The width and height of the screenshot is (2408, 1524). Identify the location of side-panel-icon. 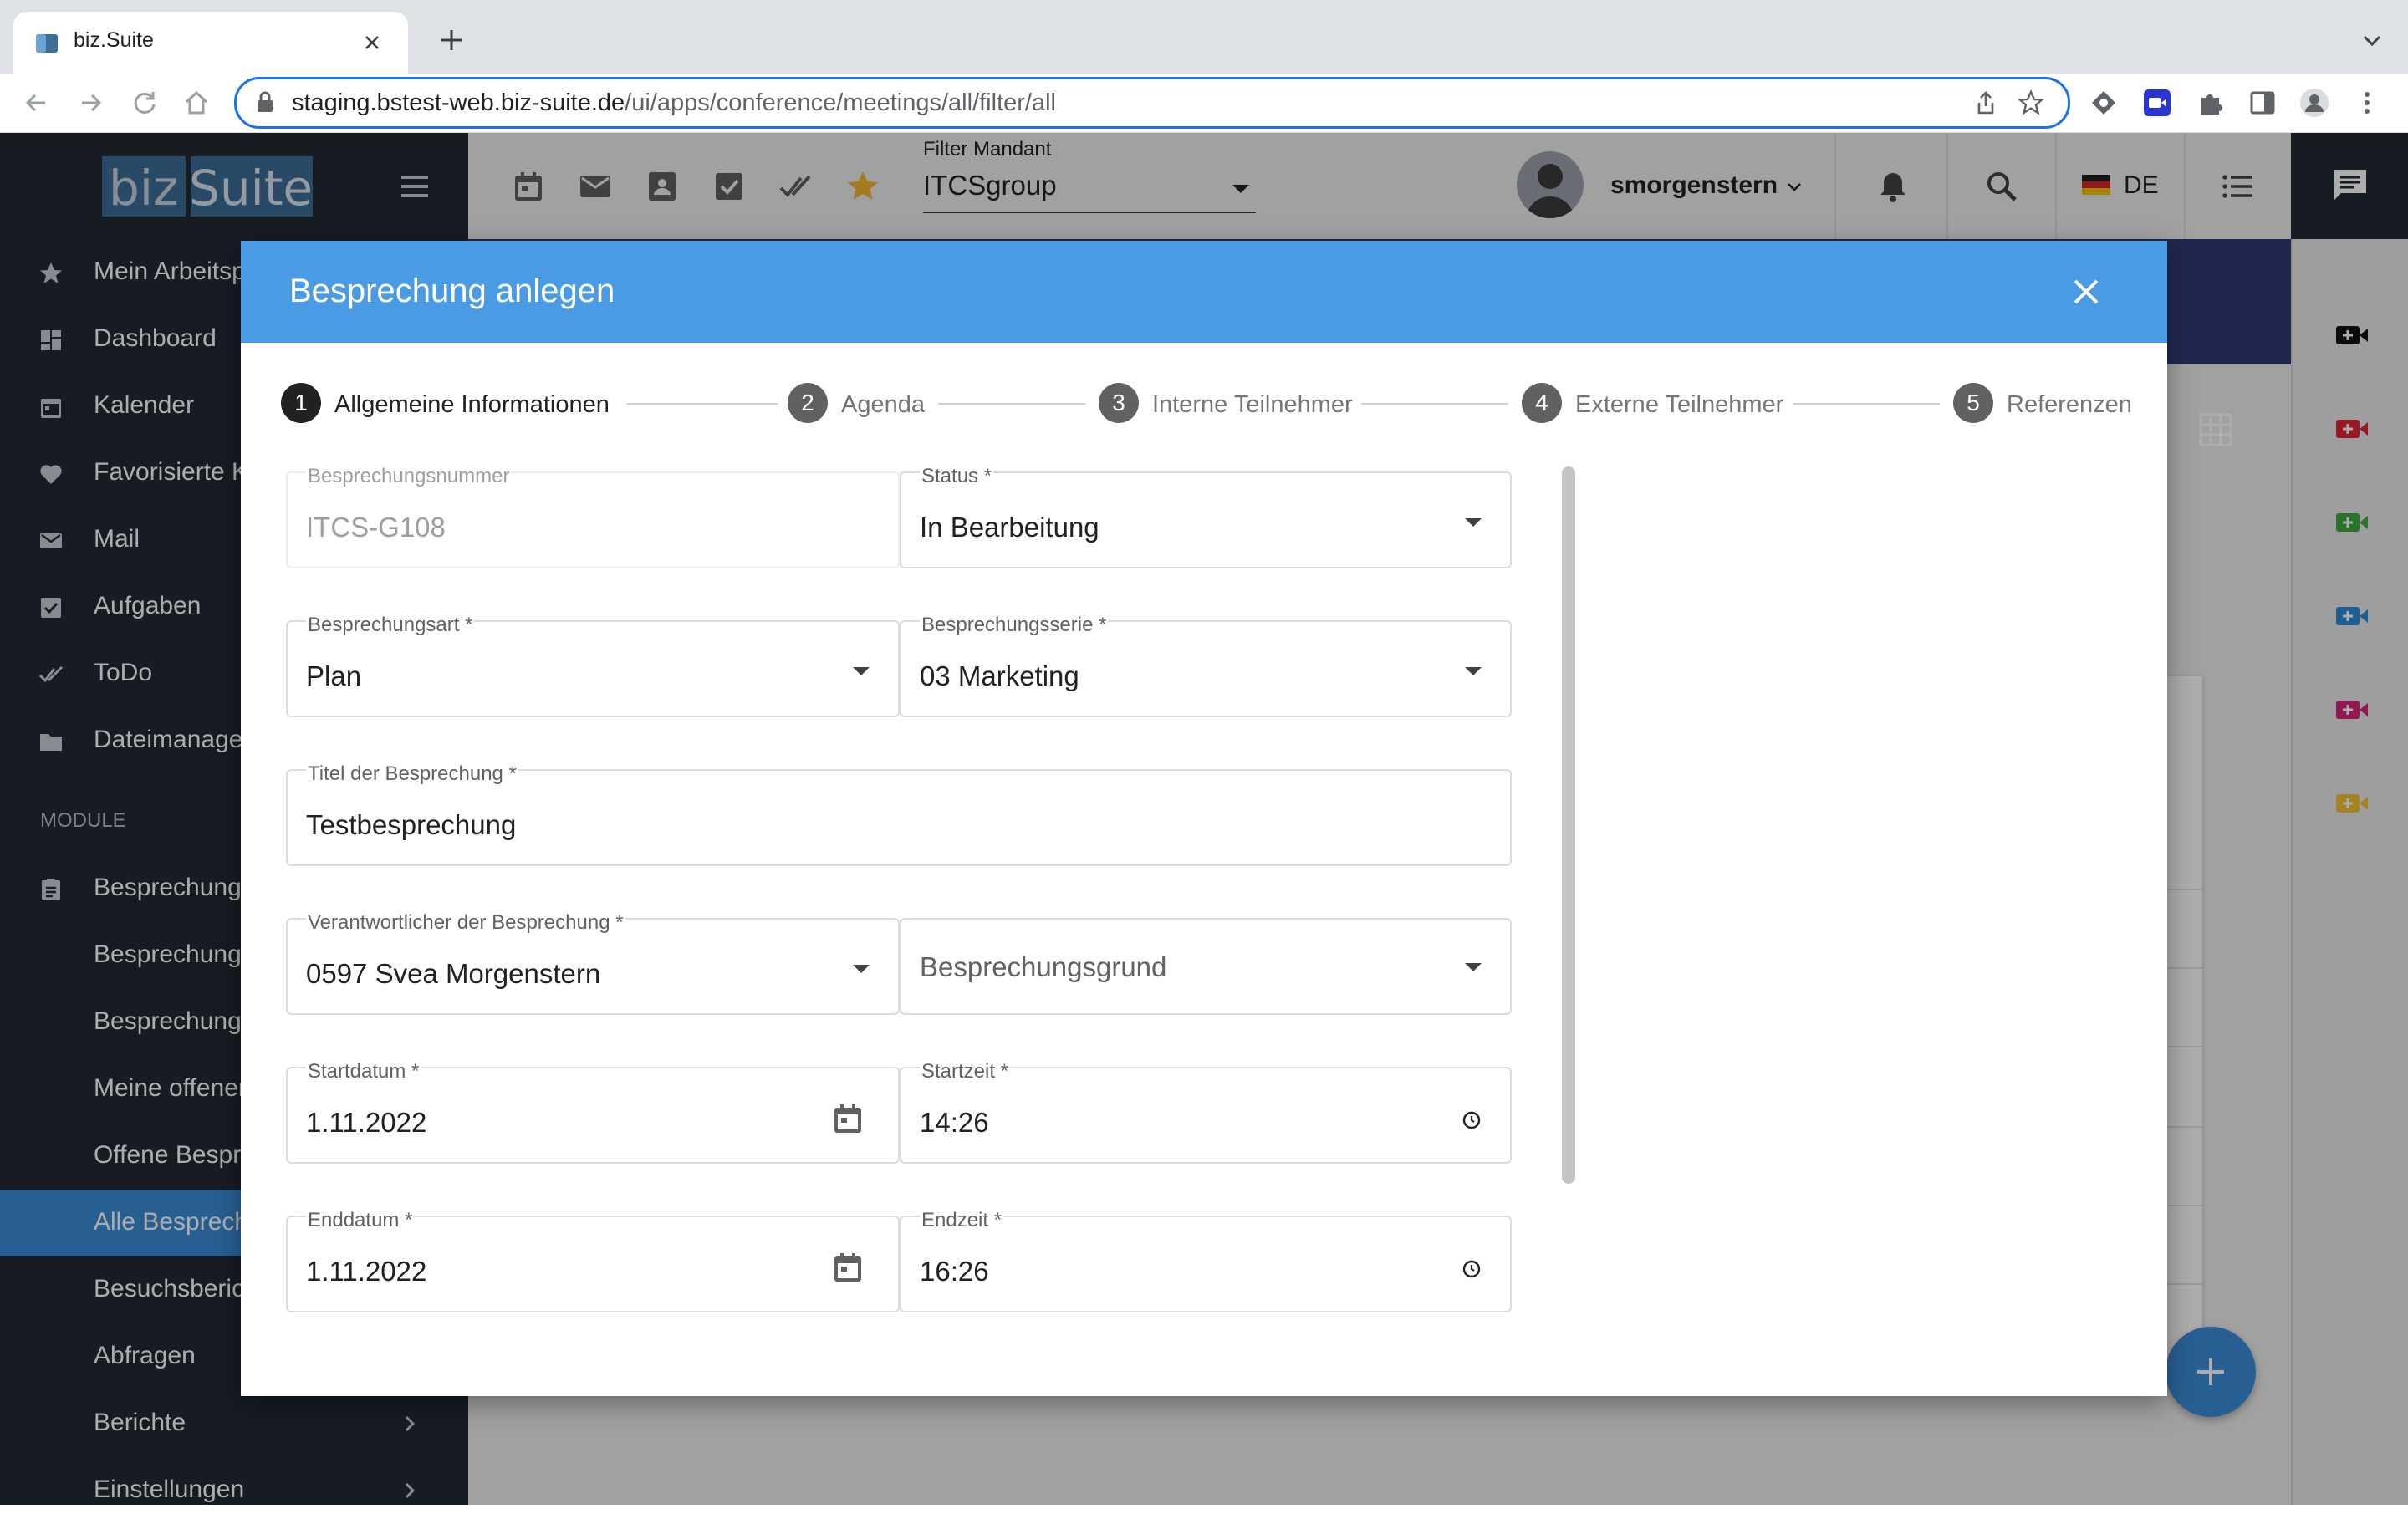
(2262, 103).